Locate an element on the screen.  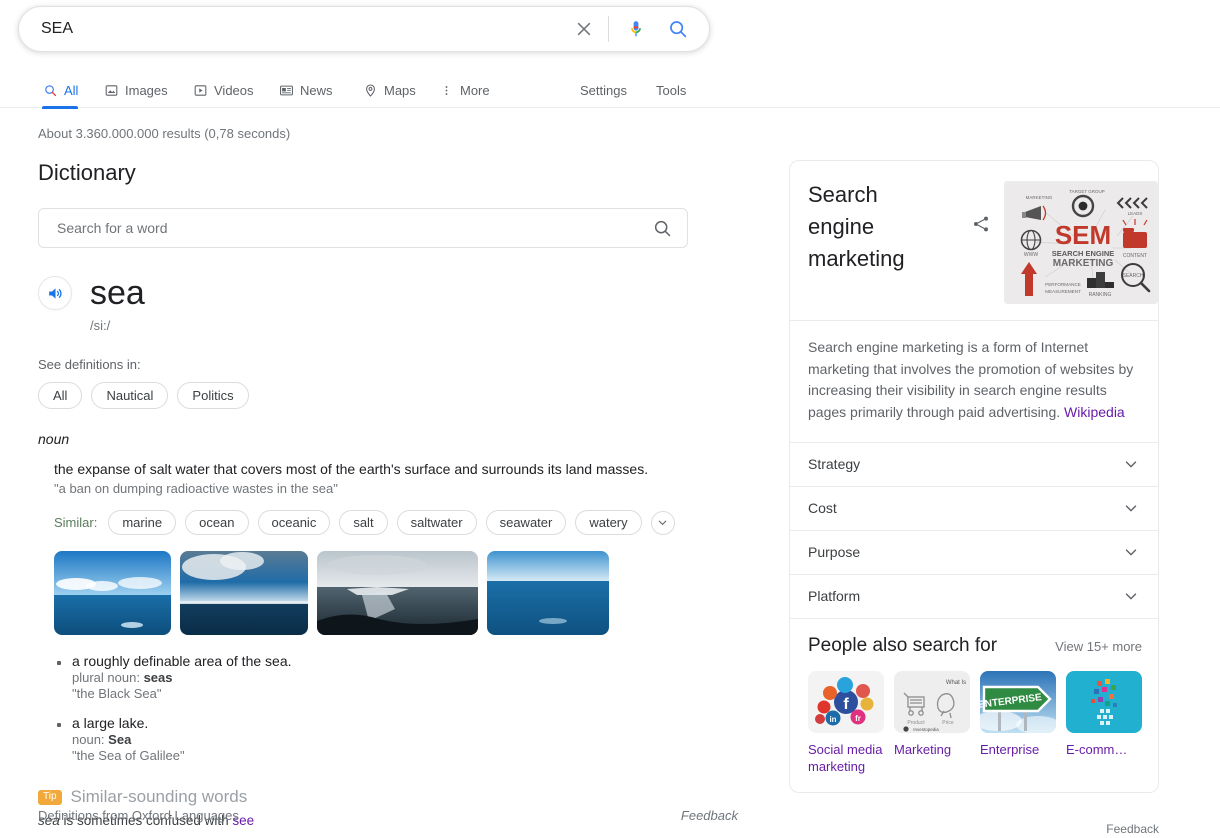
see-definitions-label: See definitions in: is located at coordinates (89, 364).